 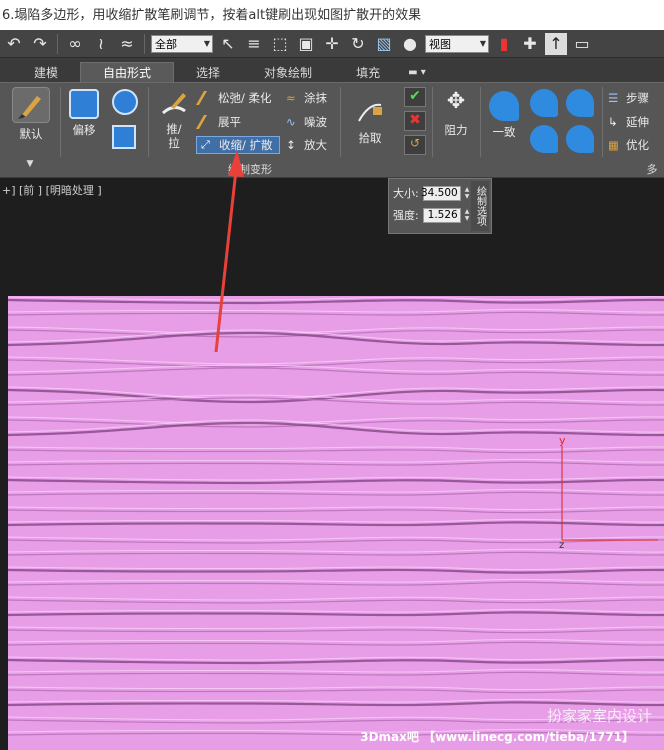 What do you see at coordinates (530, 44) in the screenshot?
I see `snap-icon: ✚` at bounding box center [530, 44].